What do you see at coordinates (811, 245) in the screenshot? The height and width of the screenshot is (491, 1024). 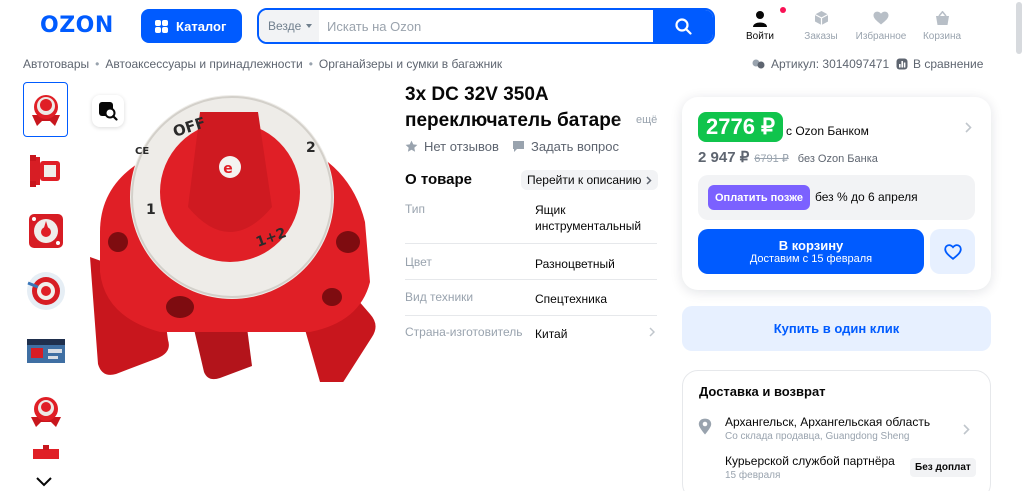 I see `add-to-cart-label: В корзину` at bounding box center [811, 245].